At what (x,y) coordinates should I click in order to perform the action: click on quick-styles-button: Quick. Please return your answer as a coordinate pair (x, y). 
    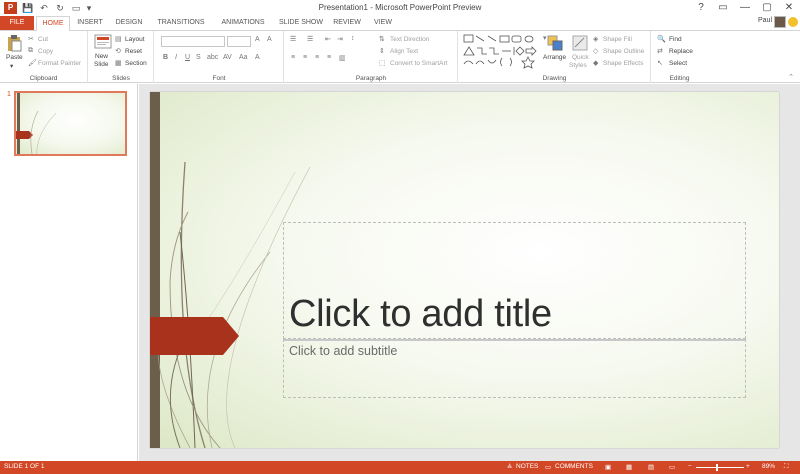
    Looking at the image, I should click on (580, 57).